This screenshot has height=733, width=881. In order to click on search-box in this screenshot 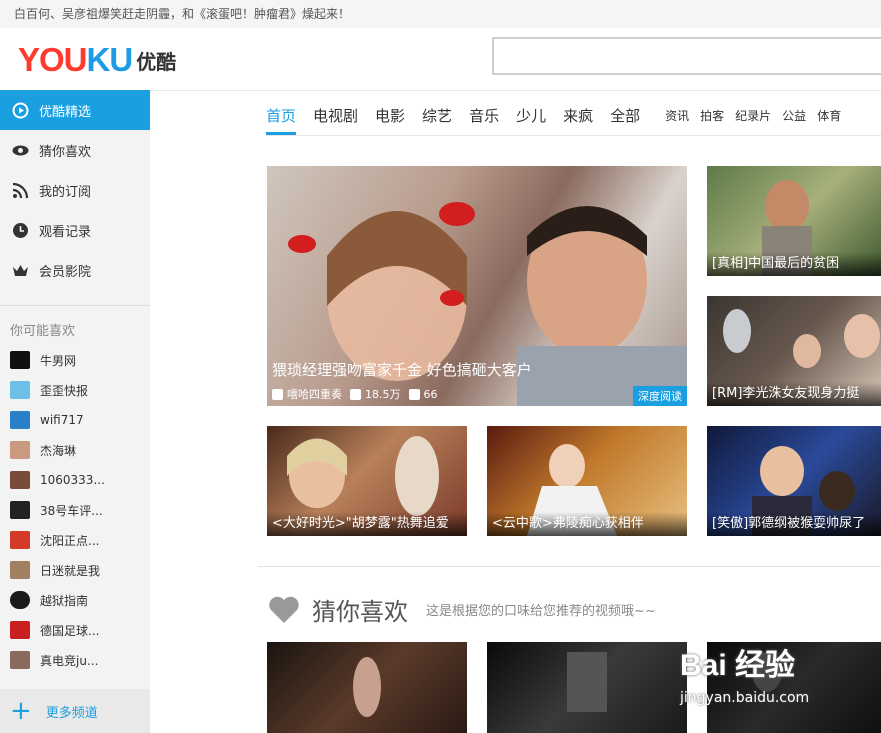, I will do `click(686, 56)`.